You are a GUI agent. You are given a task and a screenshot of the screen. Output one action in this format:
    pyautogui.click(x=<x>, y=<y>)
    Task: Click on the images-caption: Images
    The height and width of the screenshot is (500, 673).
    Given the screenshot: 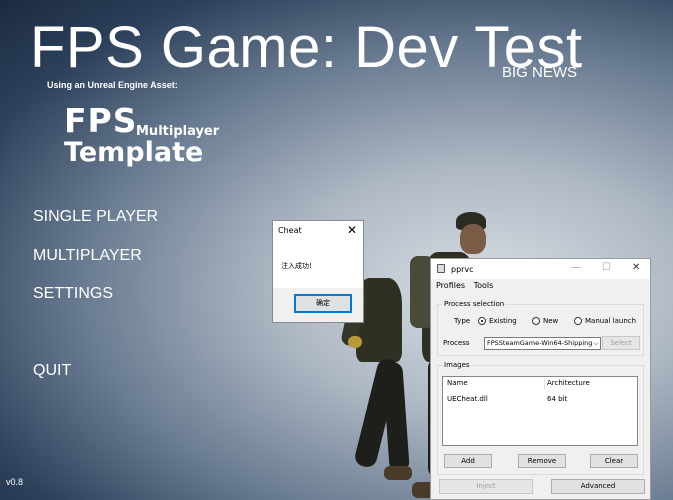 What is the action you would take?
    pyautogui.click(x=457, y=365)
    